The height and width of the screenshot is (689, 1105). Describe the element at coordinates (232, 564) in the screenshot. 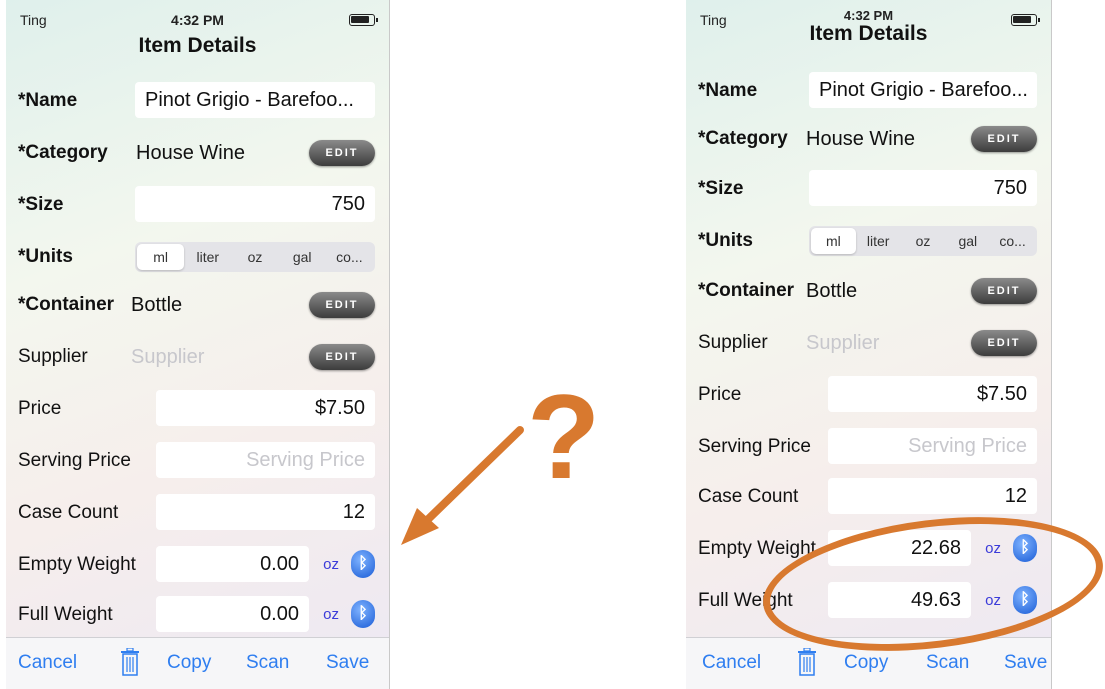

I see `empty-weight-field: 0.00` at that location.